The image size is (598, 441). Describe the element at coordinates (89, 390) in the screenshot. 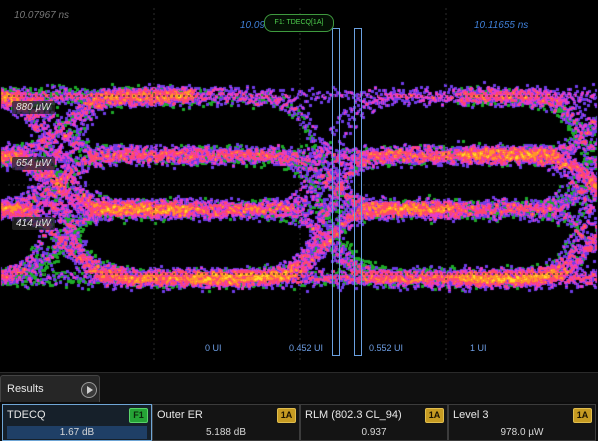

I see `play-icon` at that location.